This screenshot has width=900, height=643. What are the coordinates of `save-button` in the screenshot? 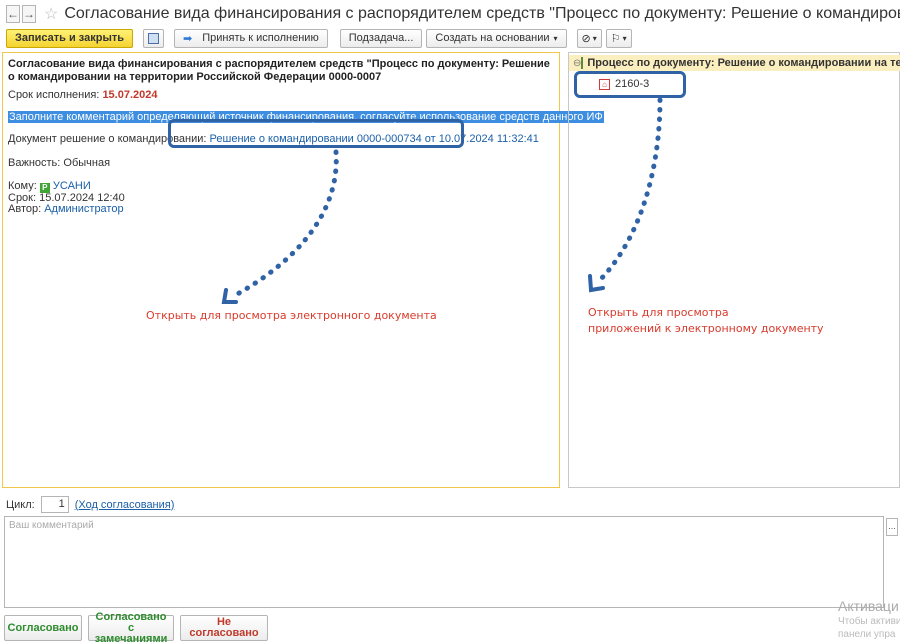 It's located at (154, 38).